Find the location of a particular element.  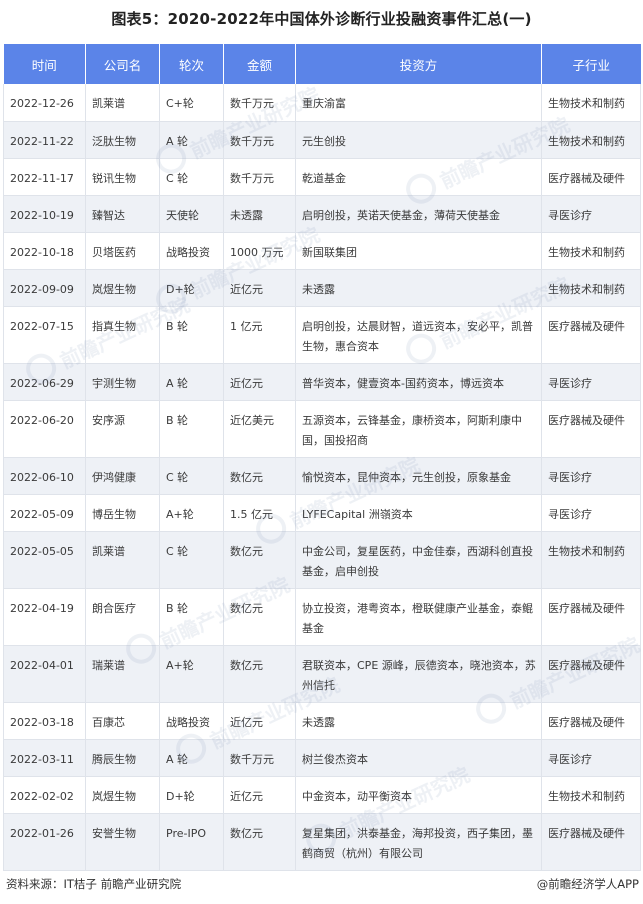

cell-investors: 中金资本，动平衡资本 is located at coordinates (418, 795).